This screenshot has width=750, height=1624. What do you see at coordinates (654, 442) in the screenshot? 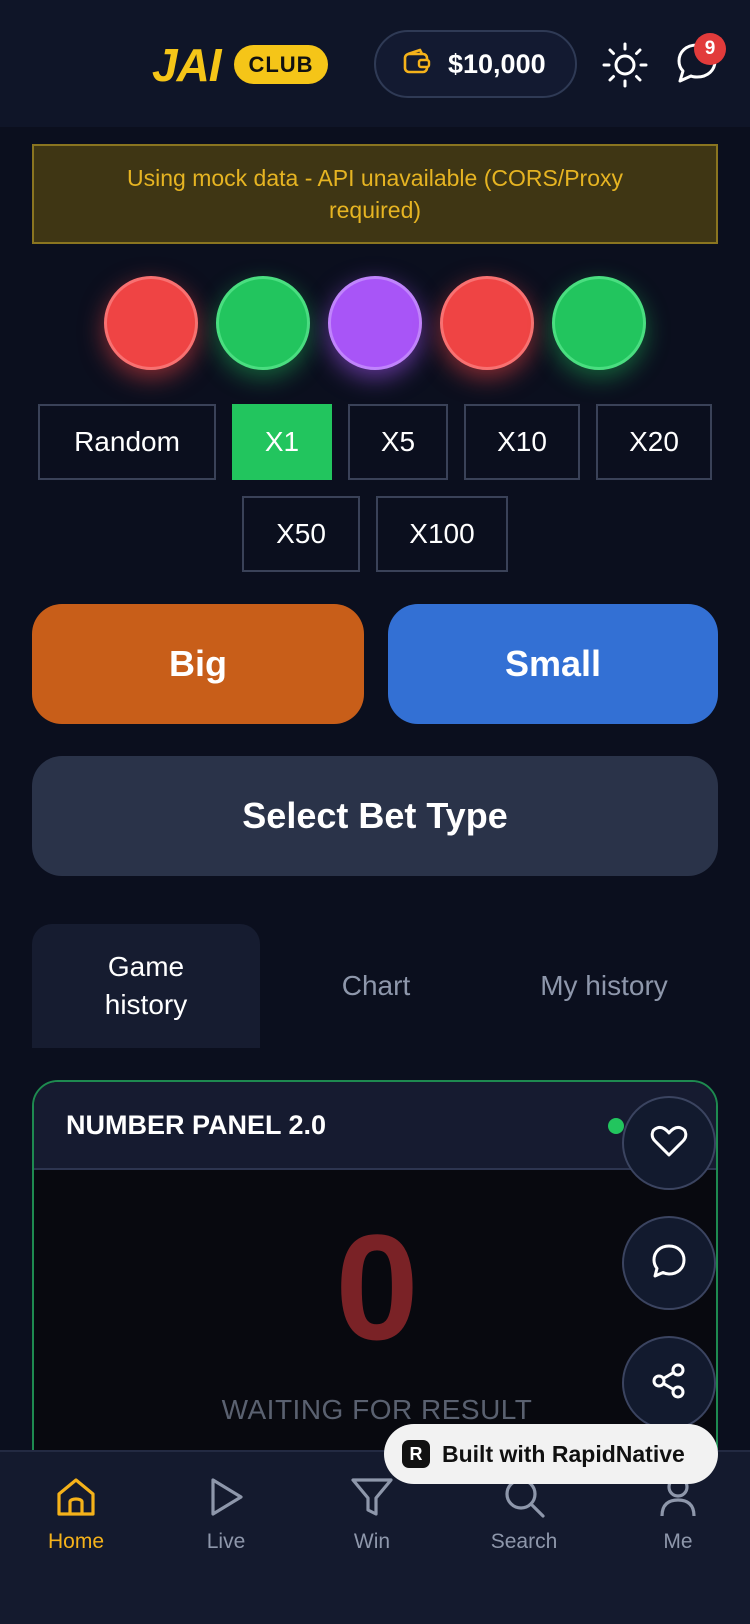
I see `multiplier-x20-button: X20` at bounding box center [654, 442].